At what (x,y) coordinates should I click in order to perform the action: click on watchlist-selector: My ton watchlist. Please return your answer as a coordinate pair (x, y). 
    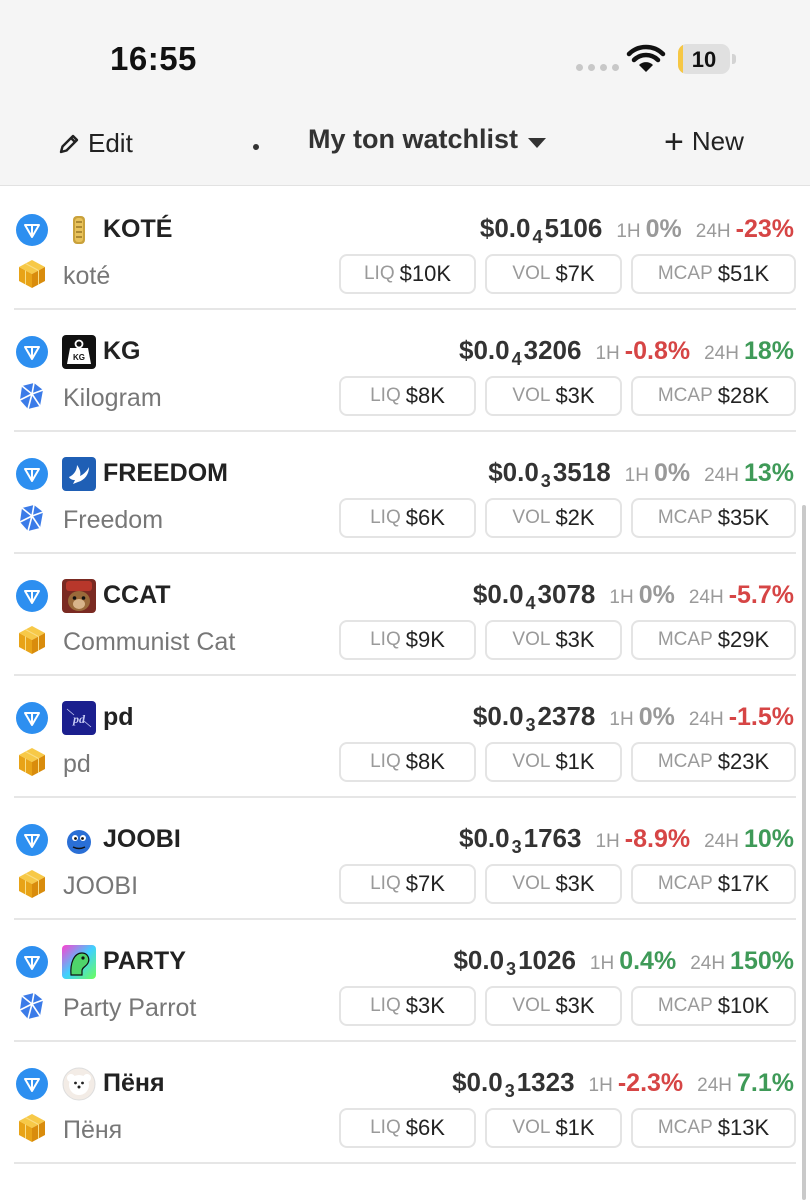
    Looking at the image, I should click on (427, 139).